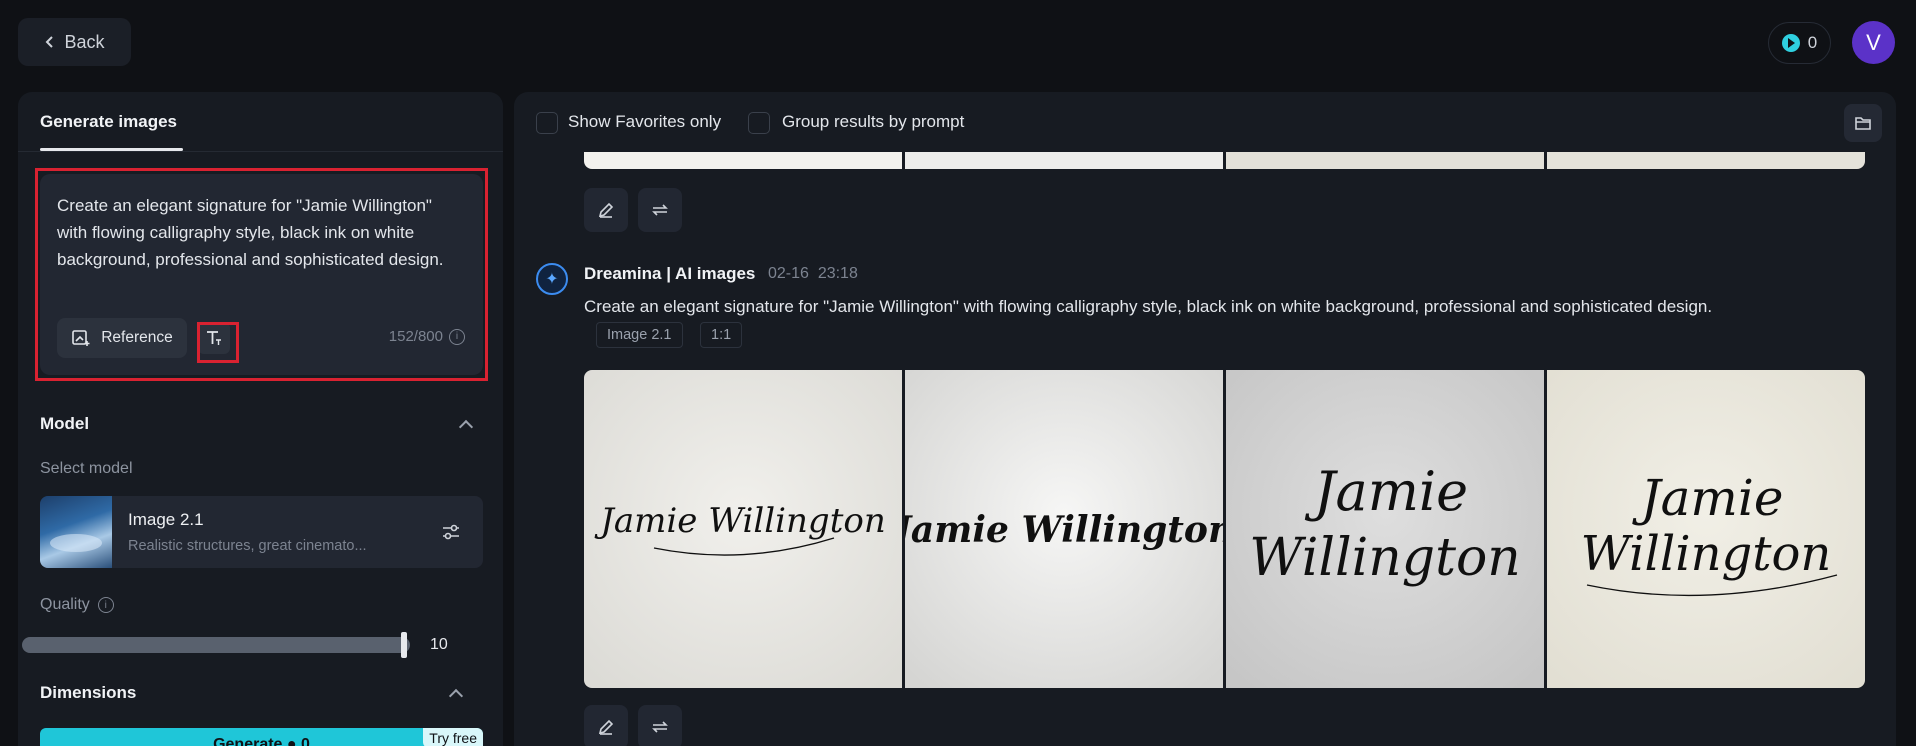 The height and width of the screenshot is (746, 1916). I want to click on folder-button, so click(1863, 123).